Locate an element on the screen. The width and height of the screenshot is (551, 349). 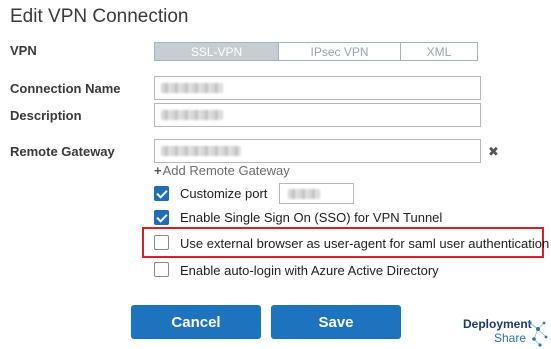
plus-icon: + is located at coordinates (158, 170).